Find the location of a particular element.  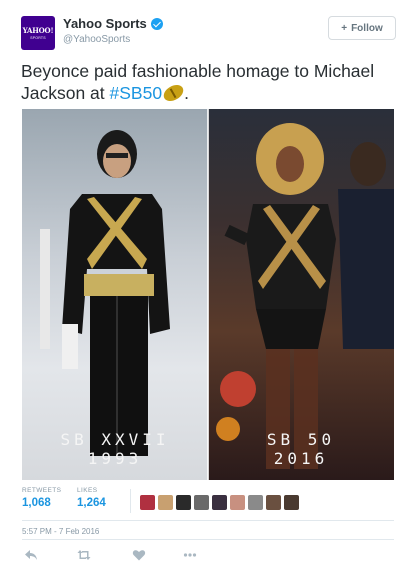

hashtag-link: #SB50 is located at coordinates (136, 93).